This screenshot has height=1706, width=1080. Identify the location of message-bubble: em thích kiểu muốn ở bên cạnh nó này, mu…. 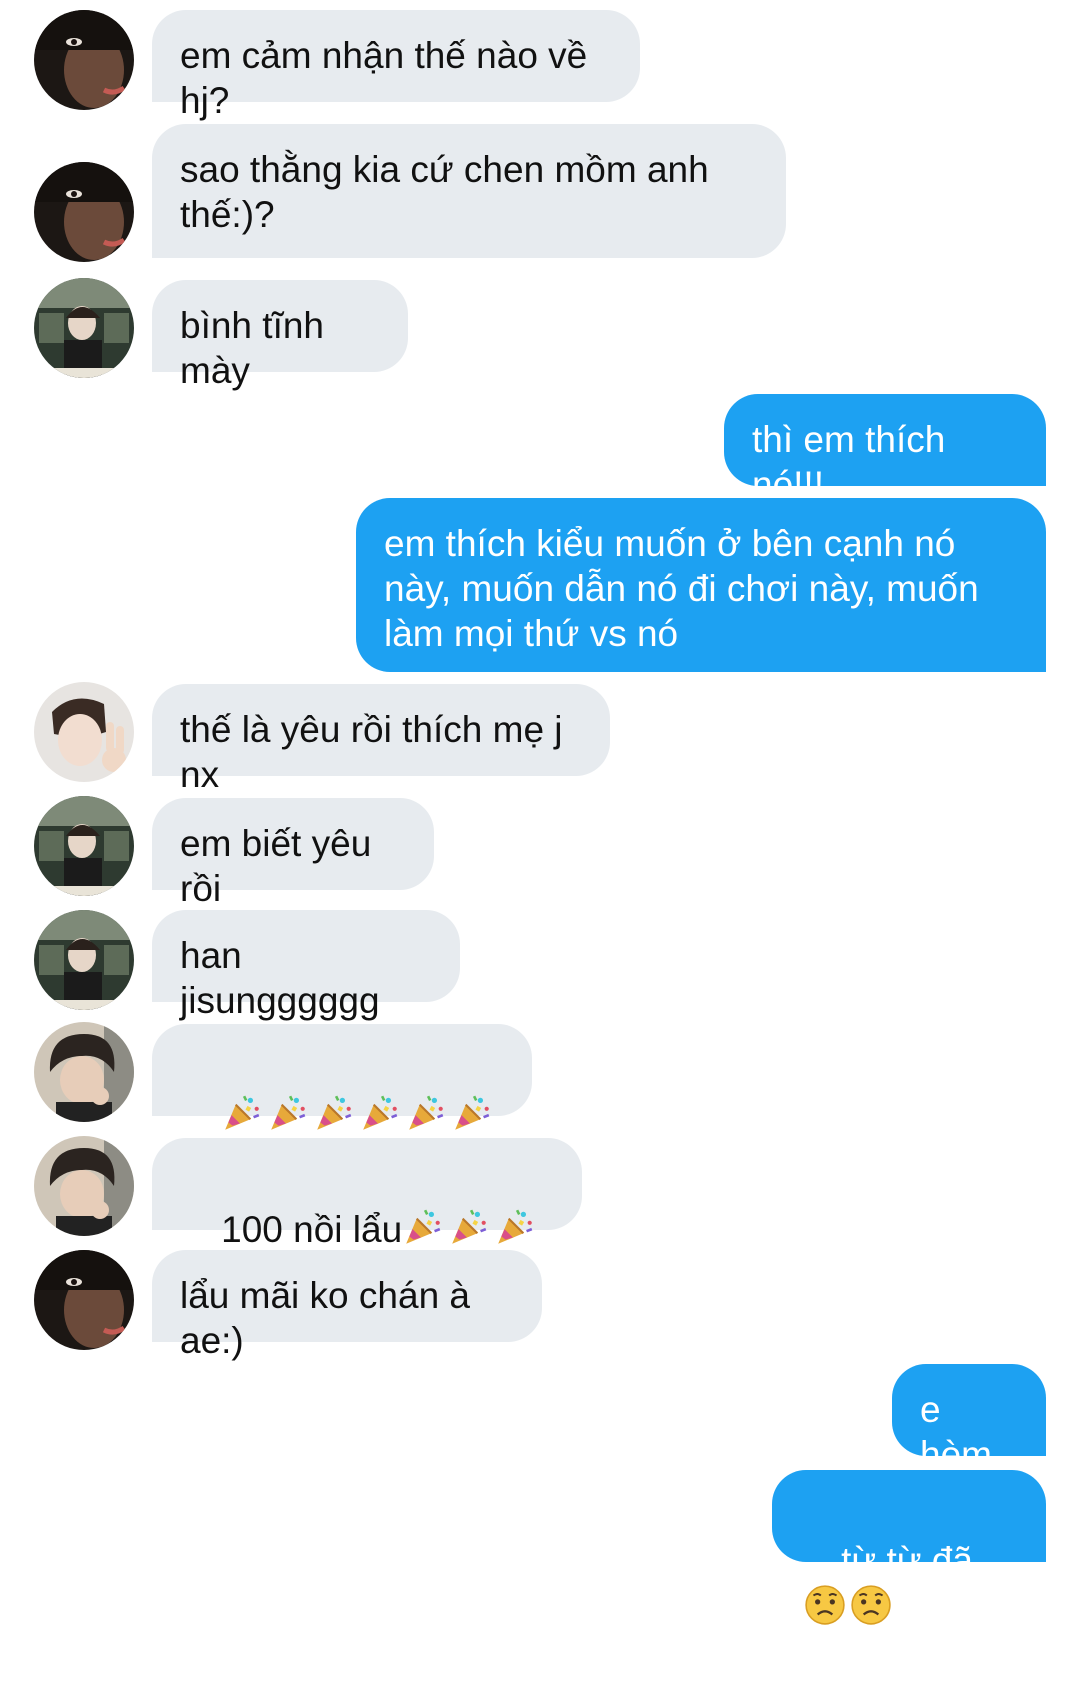
(701, 585).